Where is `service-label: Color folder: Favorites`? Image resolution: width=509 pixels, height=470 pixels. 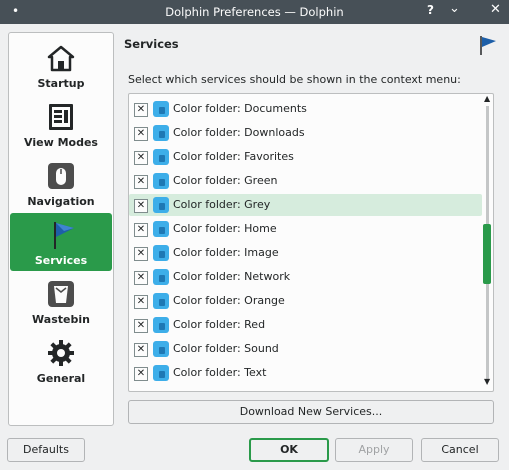 service-label: Color folder: Favorites is located at coordinates (233, 156).